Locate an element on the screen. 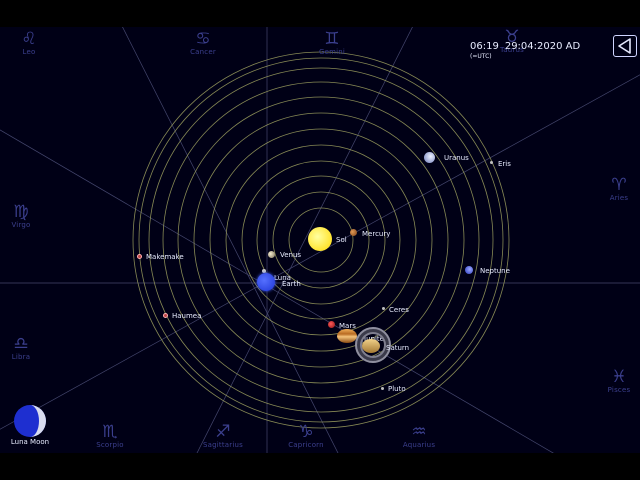  zodiac-sign-scorpio: ♏ Scorpio is located at coordinates (110, 436).